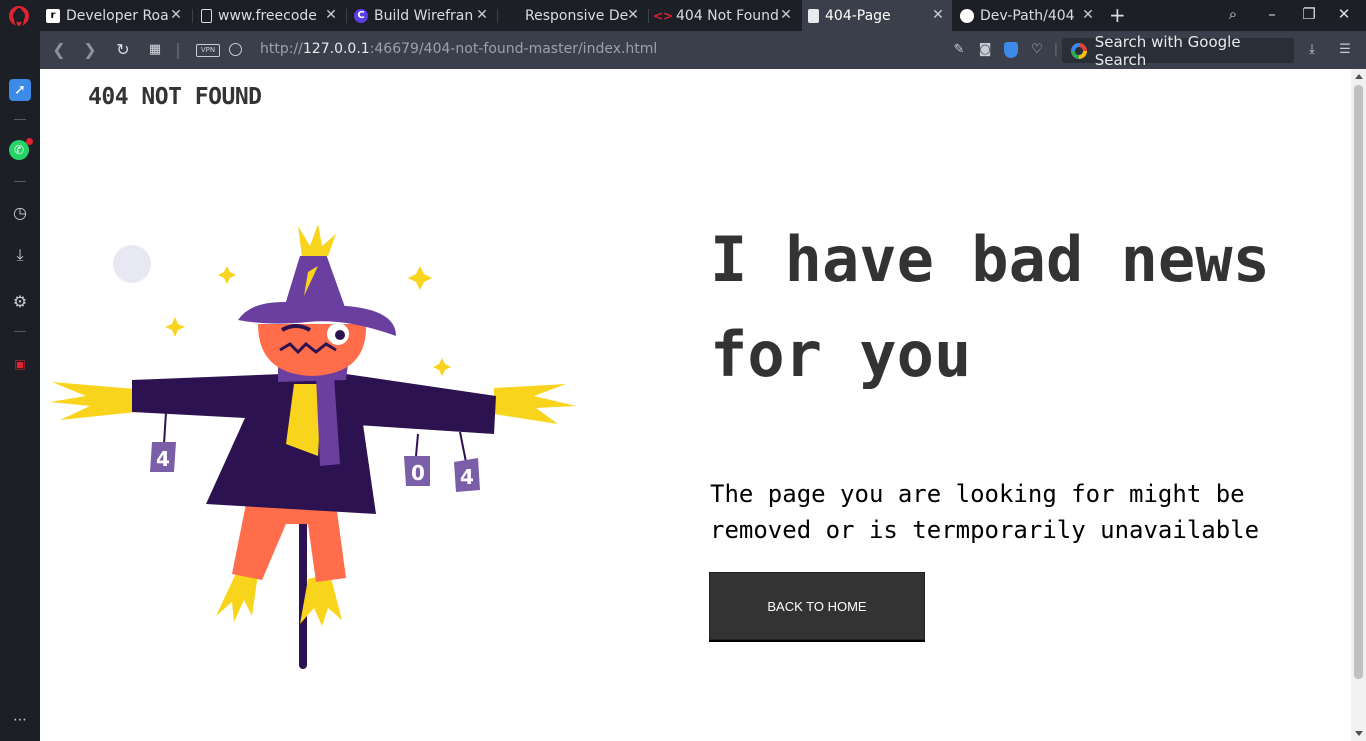 The height and width of the screenshot is (741, 1366). Describe the element at coordinates (1359, 76) in the screenshot. I see `scroll-up-arrow` at that location.